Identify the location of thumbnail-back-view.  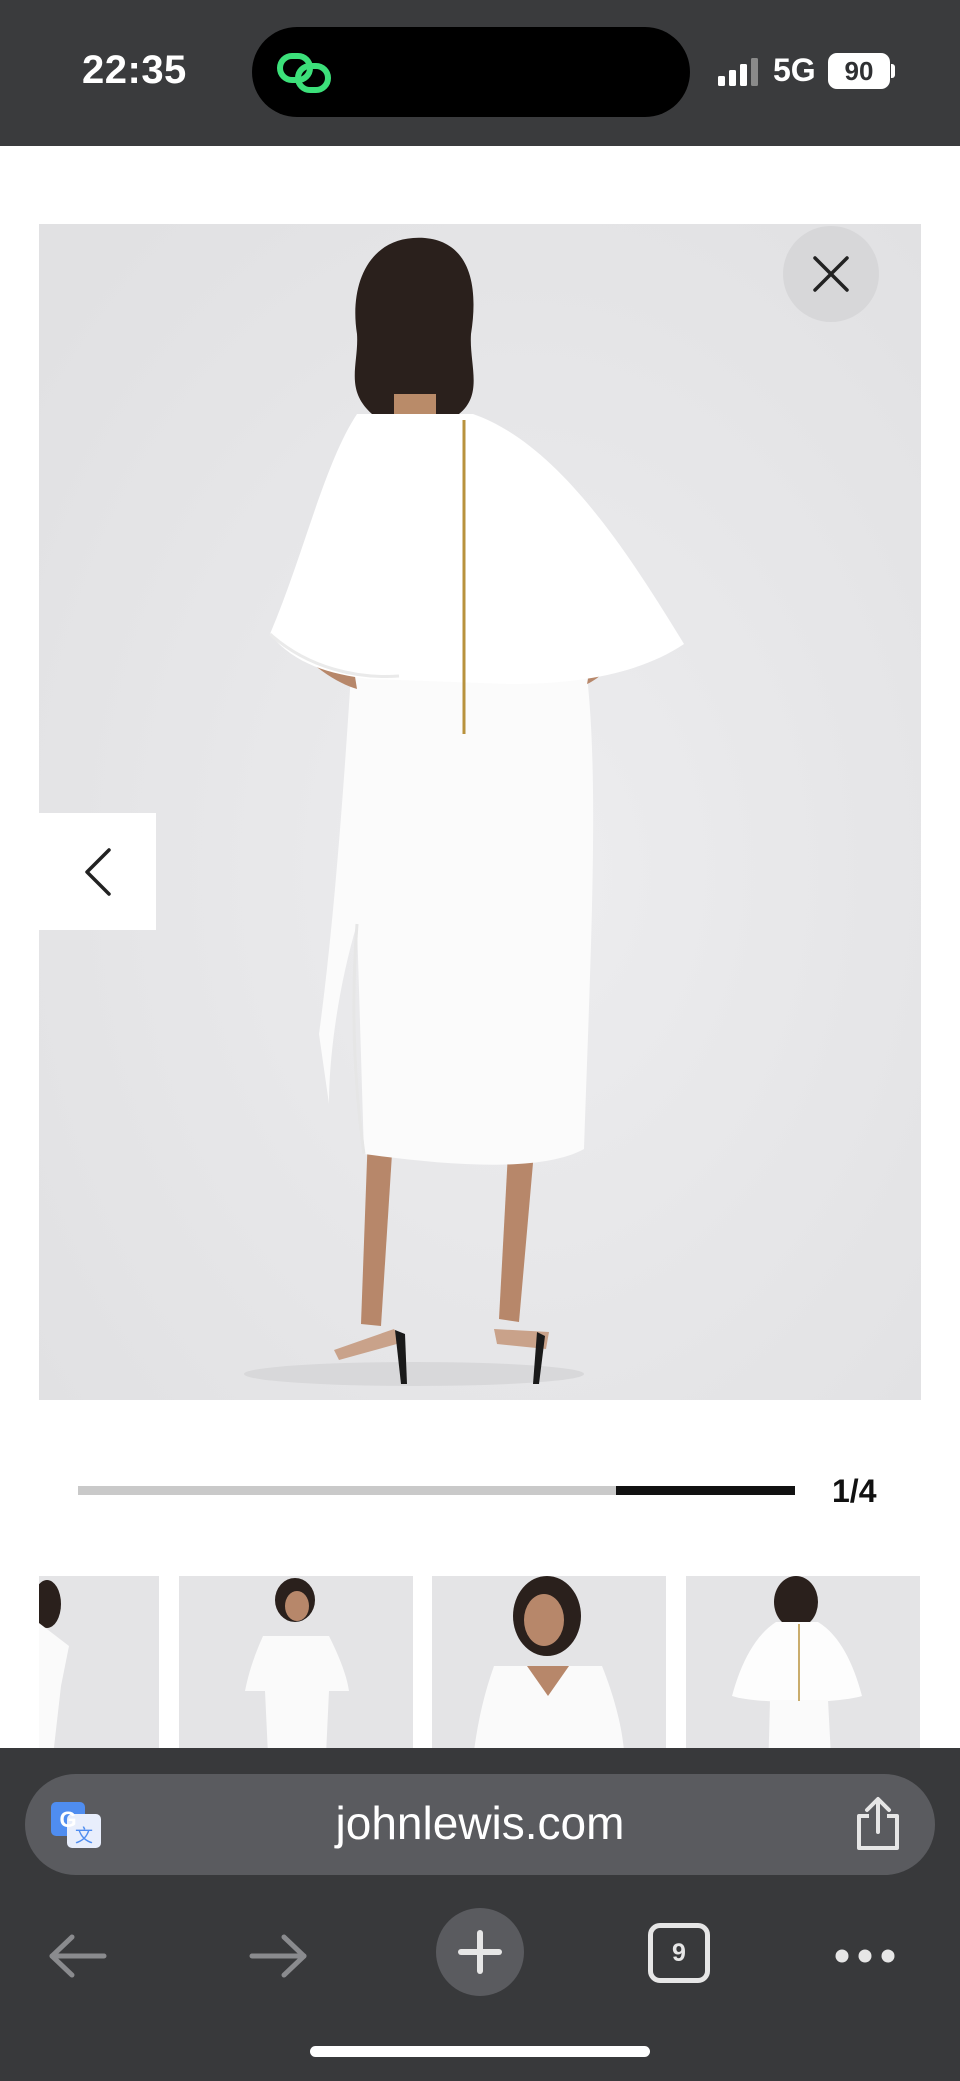
(803, 1662).